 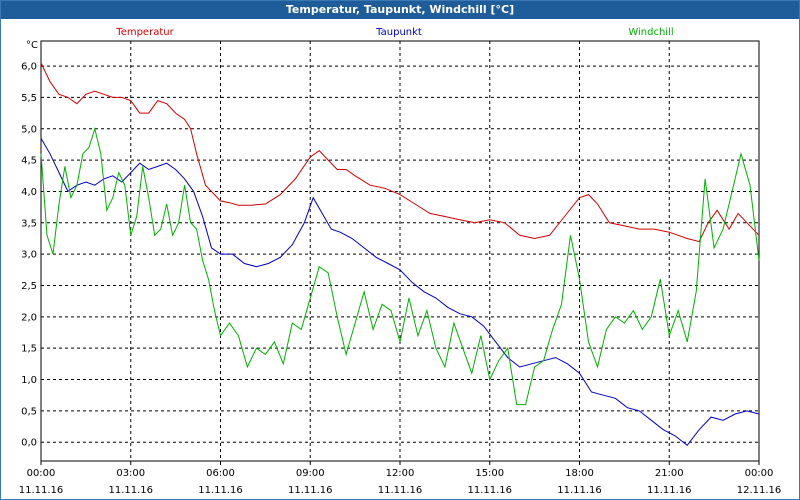 What do you see at coordinates (29, 98) in the screenshot?
I see `y-tick-label: 5,5` at bounding box center [29, 98].